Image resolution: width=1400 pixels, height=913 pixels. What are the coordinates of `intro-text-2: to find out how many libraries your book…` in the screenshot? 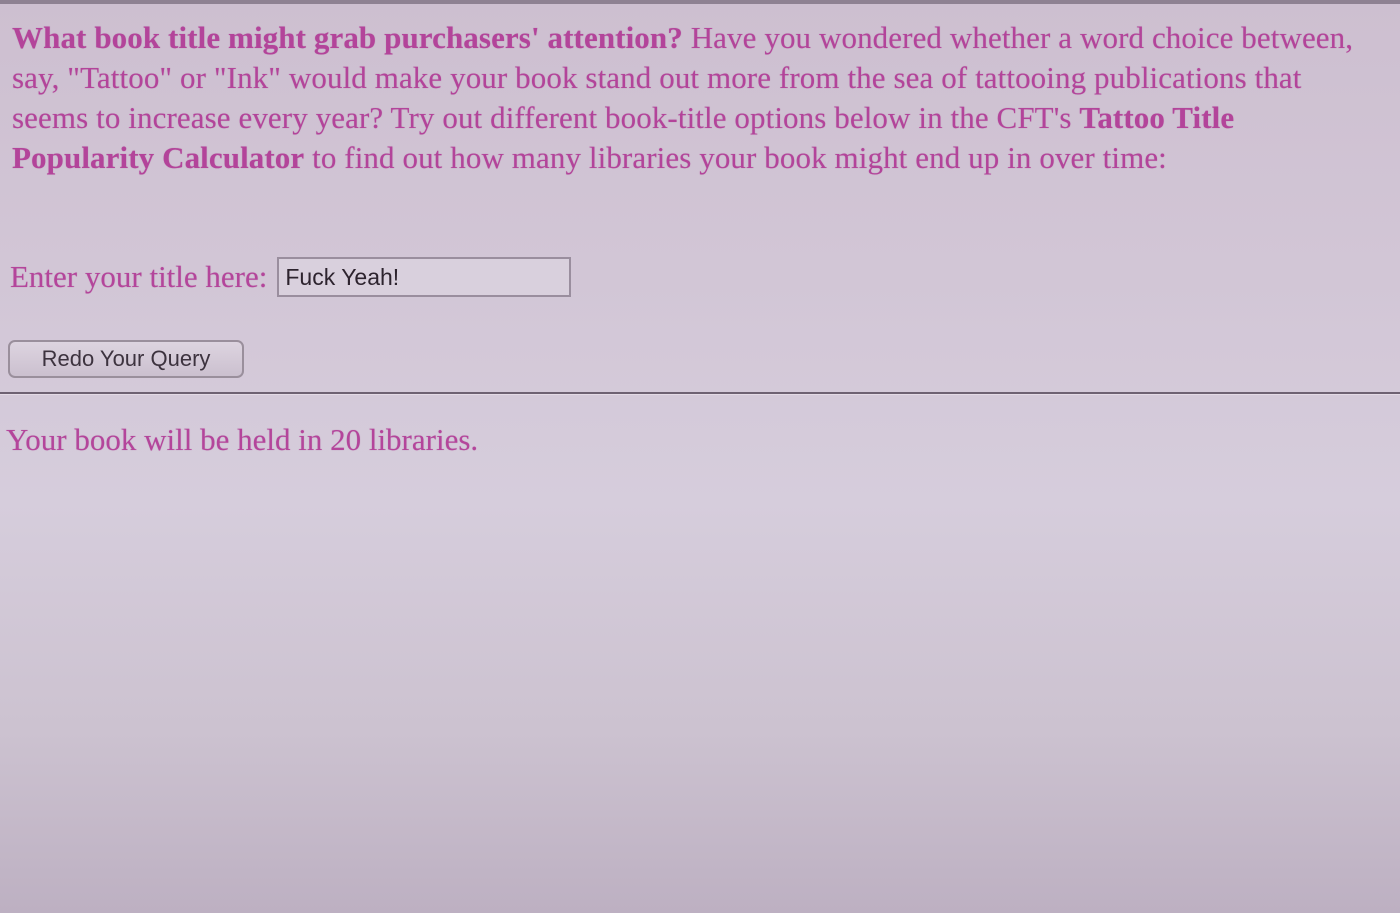 It's located at (735, 157).